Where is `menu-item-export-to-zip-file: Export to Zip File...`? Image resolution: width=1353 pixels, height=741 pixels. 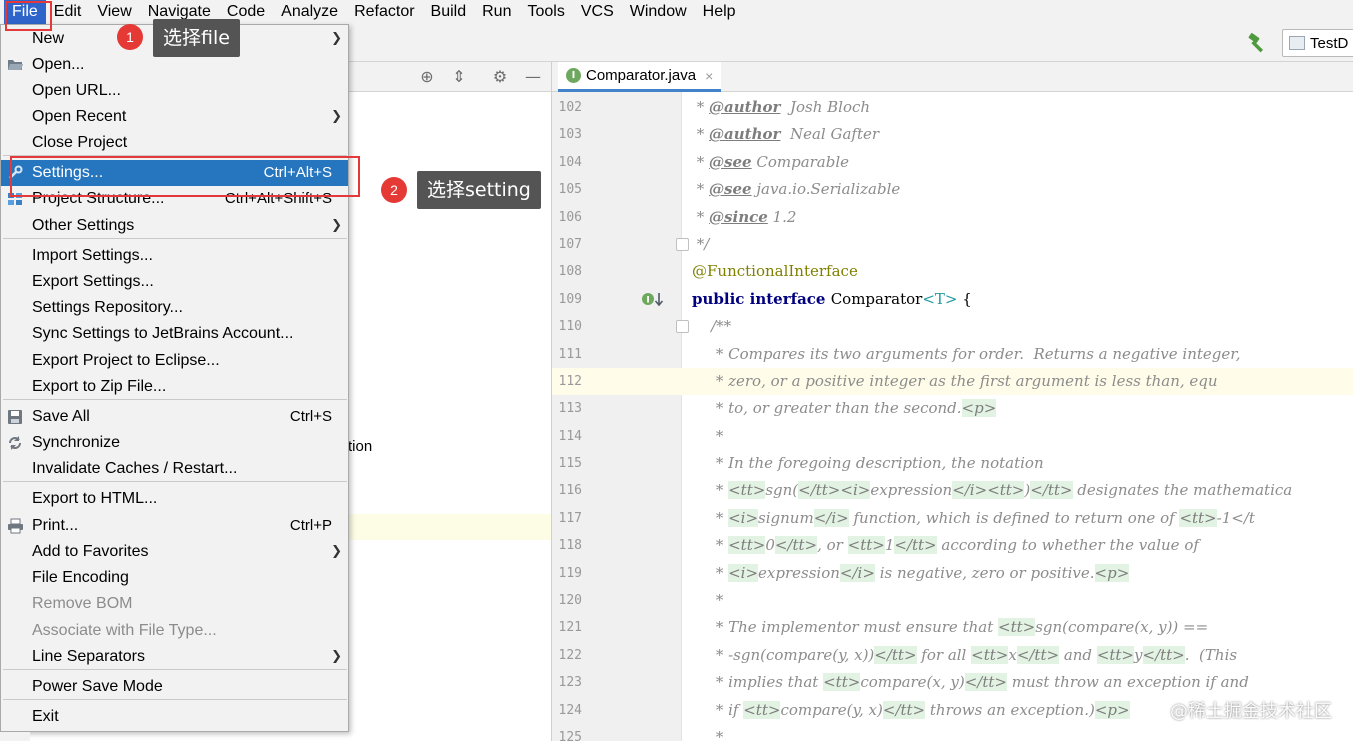
menu-item-export-to-zip-file: Export to Zip File... is located at coordinates (174, 387).